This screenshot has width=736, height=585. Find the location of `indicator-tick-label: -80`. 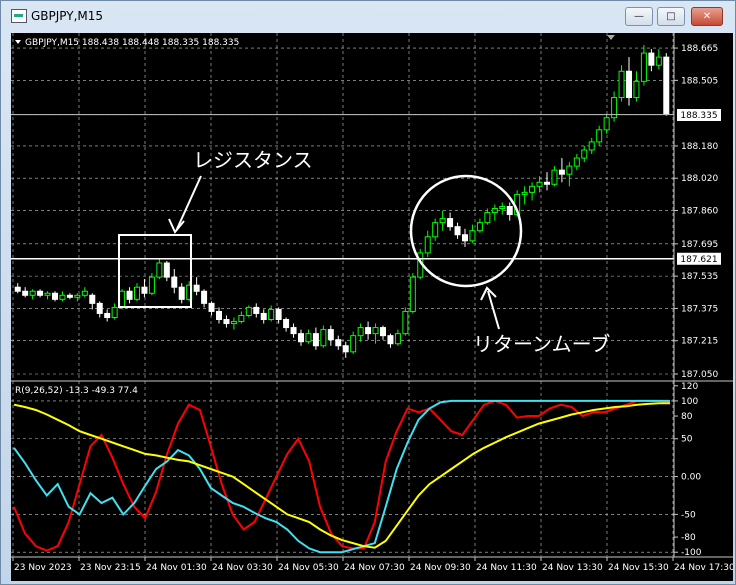

indicator-tick-label: -80 is located at coordinates (688, 538).